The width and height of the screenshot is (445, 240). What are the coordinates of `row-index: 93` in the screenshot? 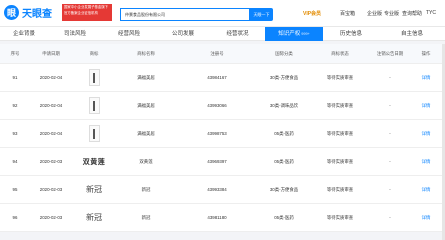 It's located at (15, 133).